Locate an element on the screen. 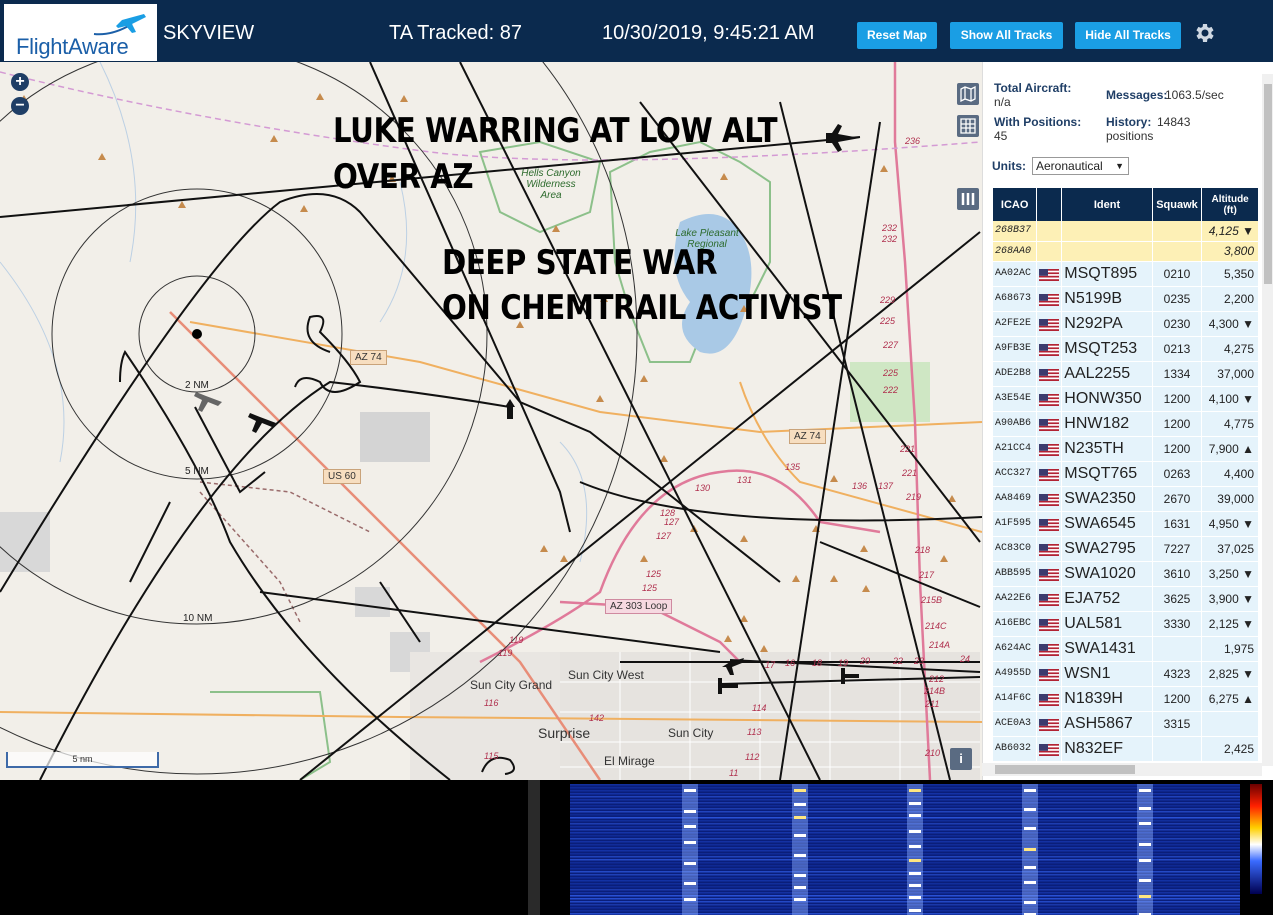 The width and height of the screenshot is (1273, 915). table-row: ACE0A3 ASH5867 3315 is located at coordinates (1126, 724).